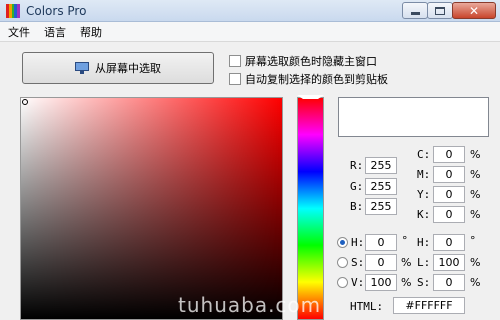 This screenshot has height=320, width=500. What do you see at coordinates (424, 174) in the screenshot?
I see `m-label: M:` at bounding box center [424, 174].